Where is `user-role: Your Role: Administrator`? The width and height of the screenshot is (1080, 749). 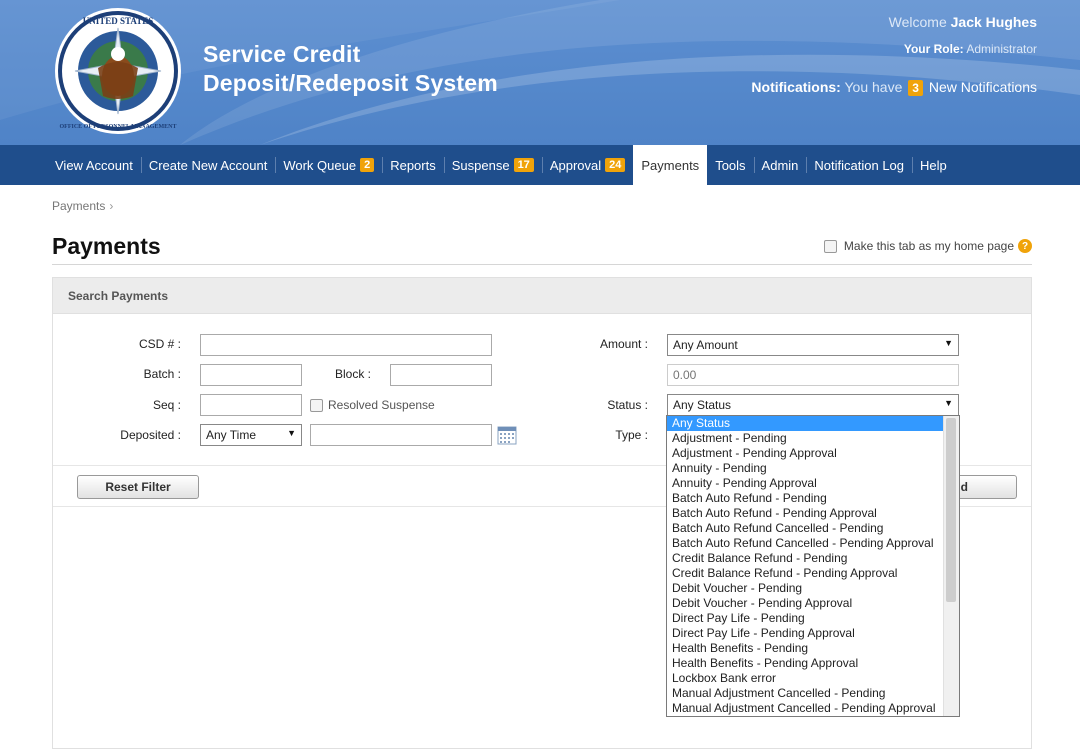
user-role: Your Role: Administrator is located at coordinates (894, 49).